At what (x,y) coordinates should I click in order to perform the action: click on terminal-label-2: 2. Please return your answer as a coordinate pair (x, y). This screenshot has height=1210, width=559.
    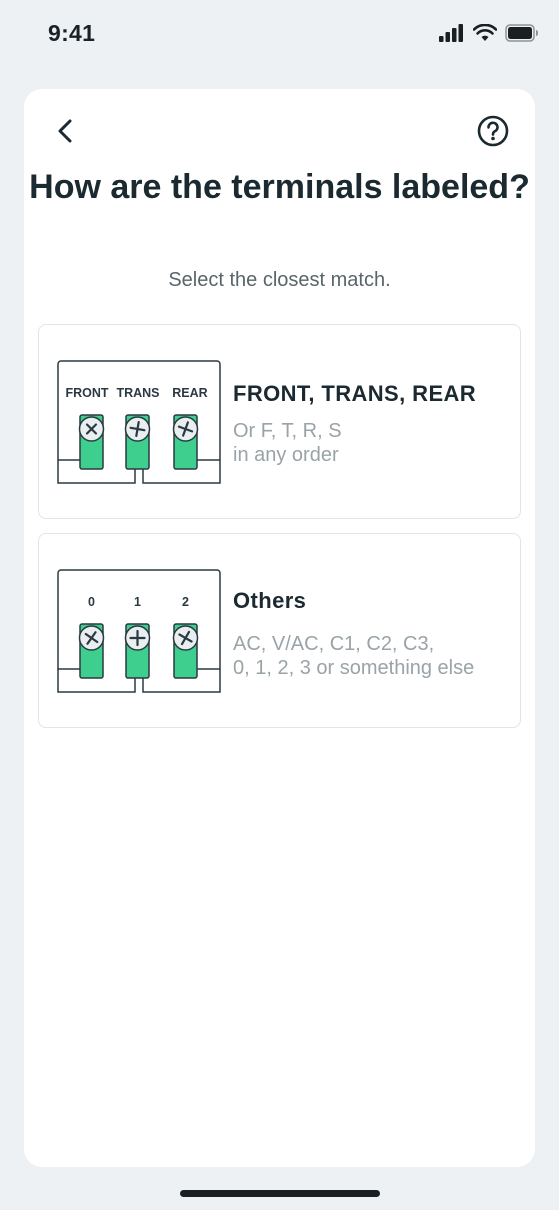
    Looking at the image, I should click on (185, 602).